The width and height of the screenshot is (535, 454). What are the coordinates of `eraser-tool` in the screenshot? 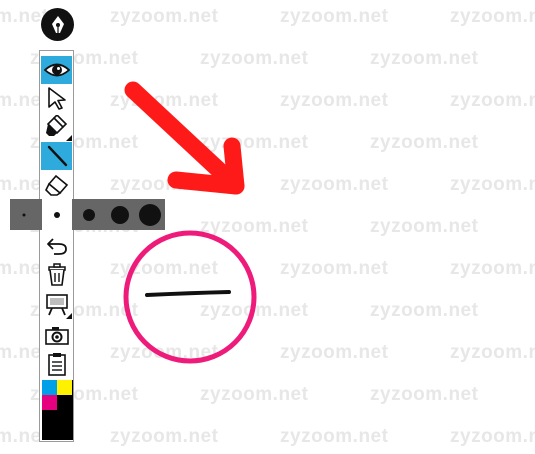 It's located at (56, 185).